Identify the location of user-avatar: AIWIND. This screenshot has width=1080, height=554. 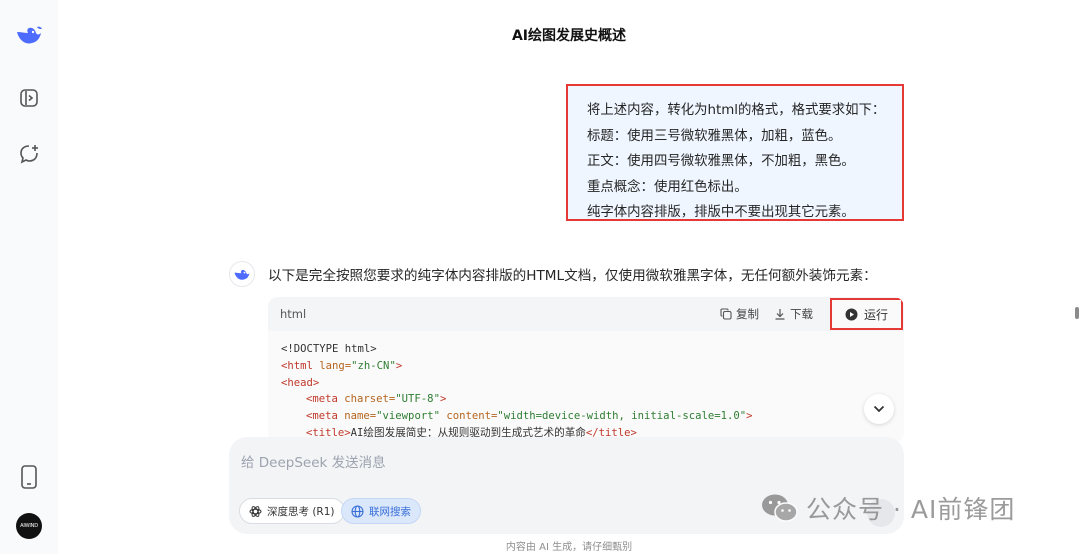
(29, 526).